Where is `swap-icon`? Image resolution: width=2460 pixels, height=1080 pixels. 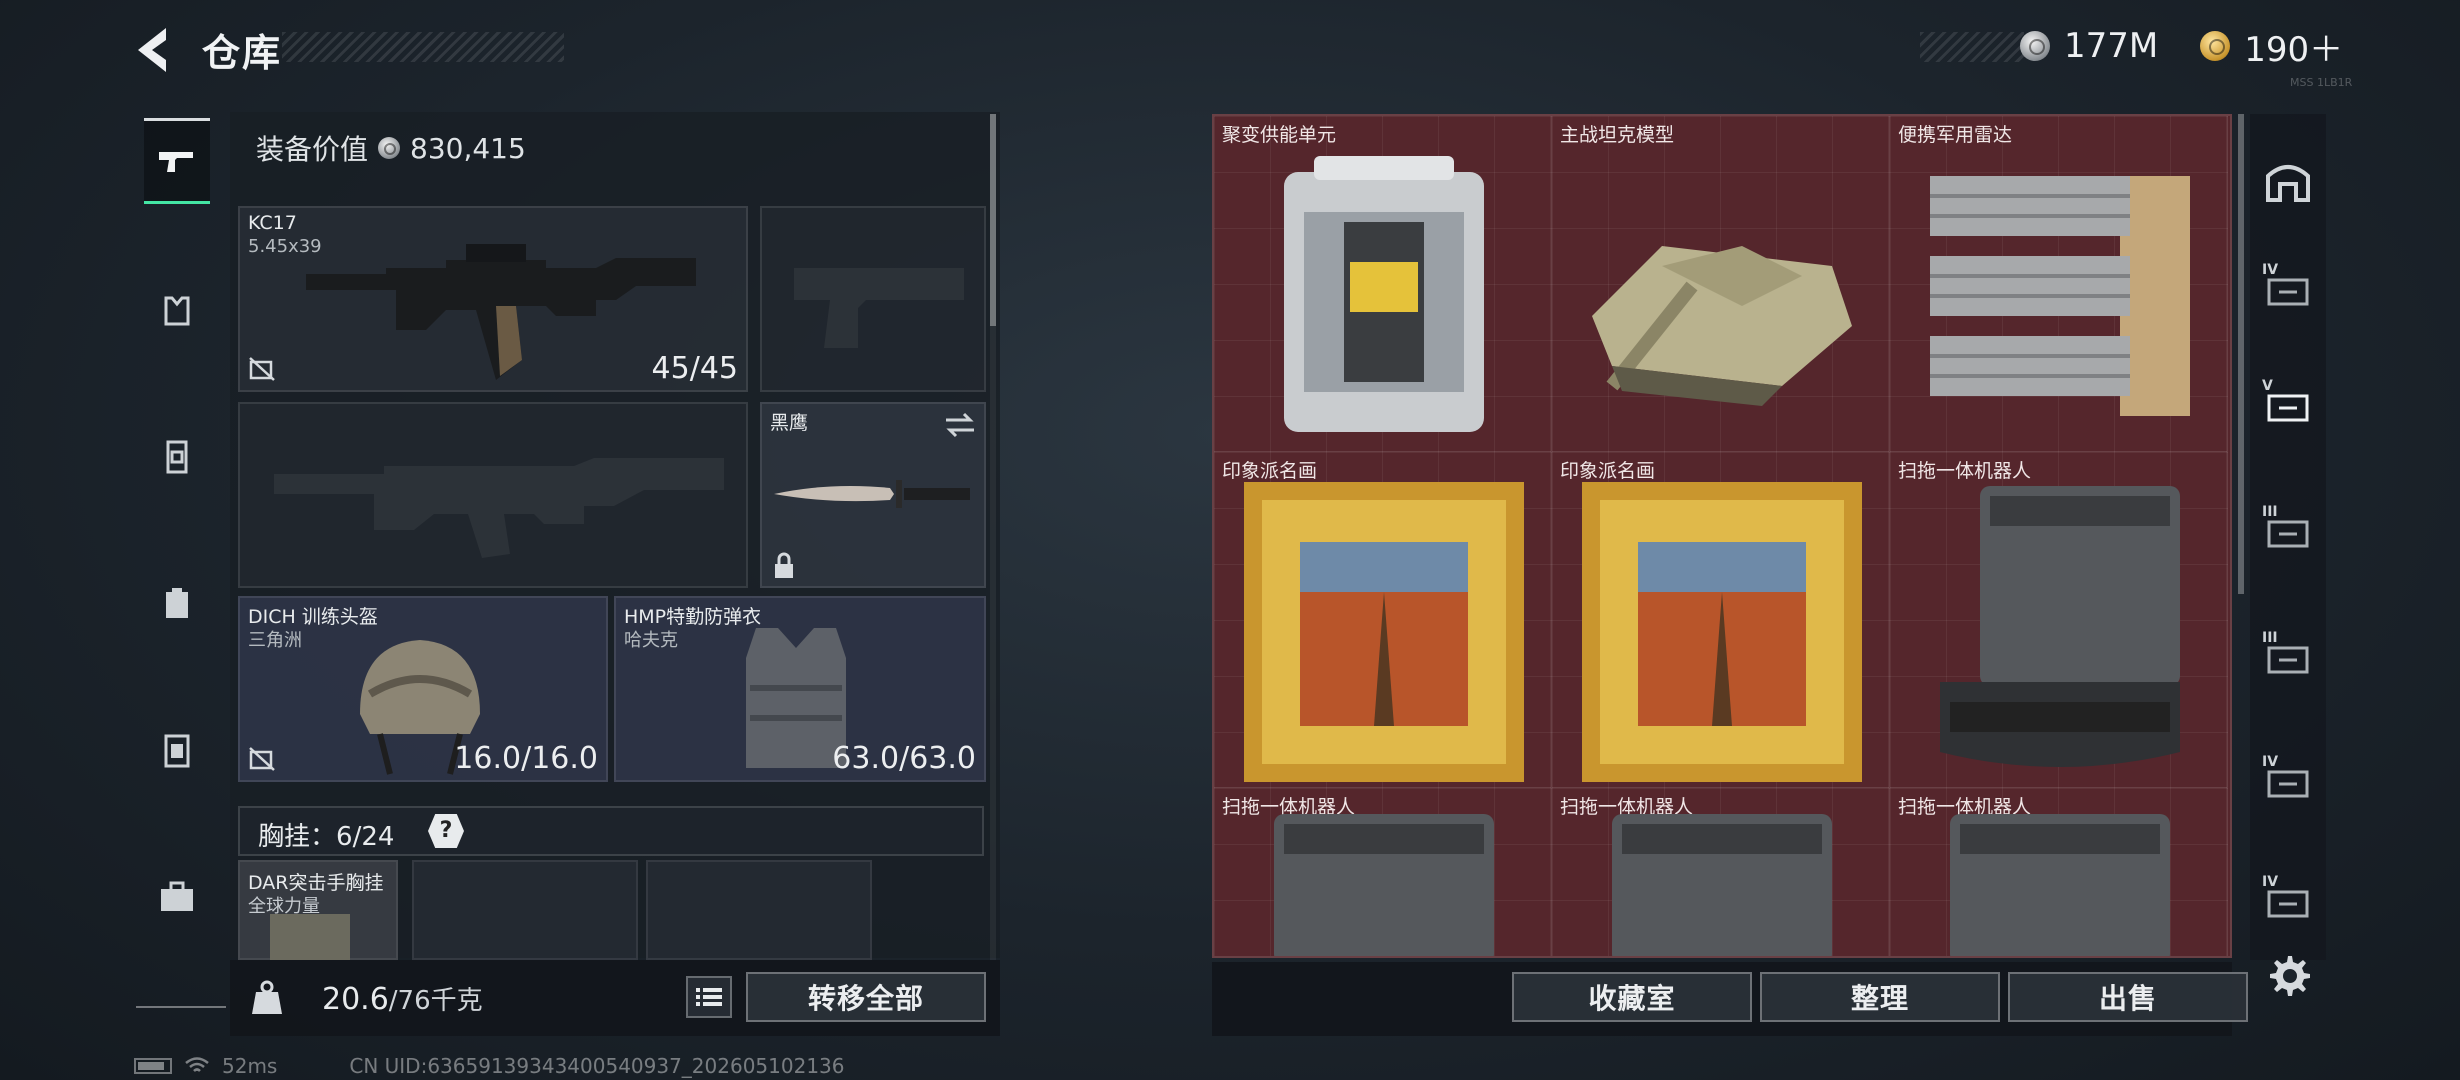
swap-icon is located at coordinates (960, 425).